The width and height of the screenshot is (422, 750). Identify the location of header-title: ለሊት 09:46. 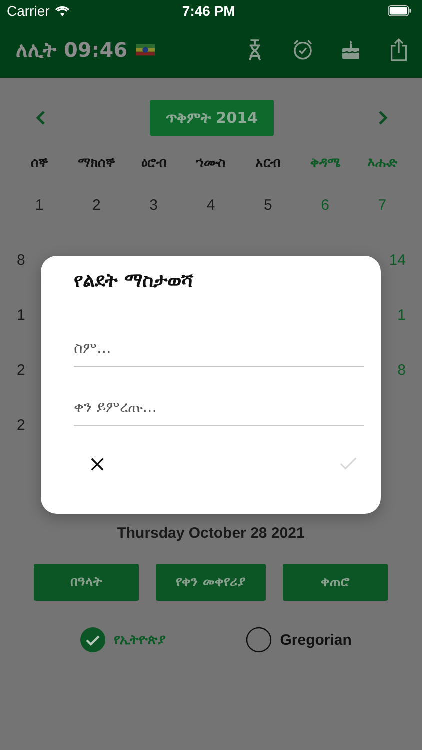
(72, 50).